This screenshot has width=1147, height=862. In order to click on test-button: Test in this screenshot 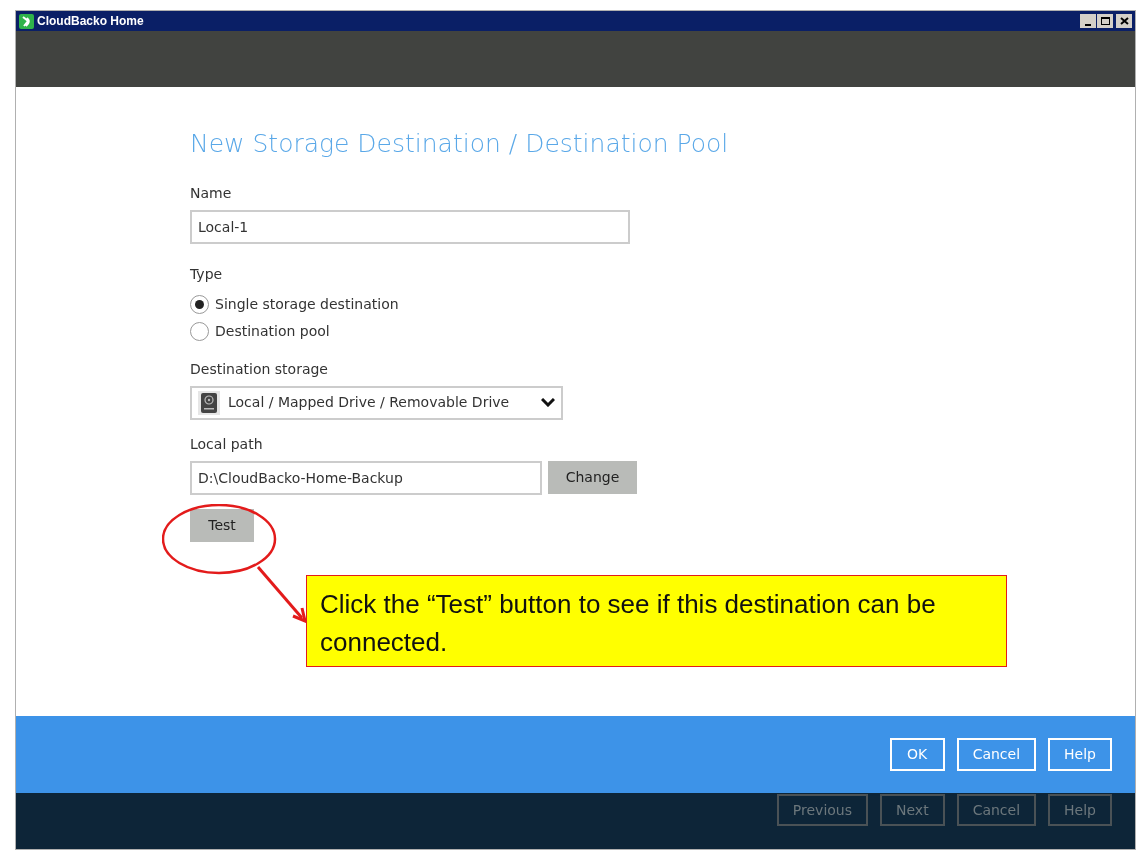, I will do `click(222, 525)`.